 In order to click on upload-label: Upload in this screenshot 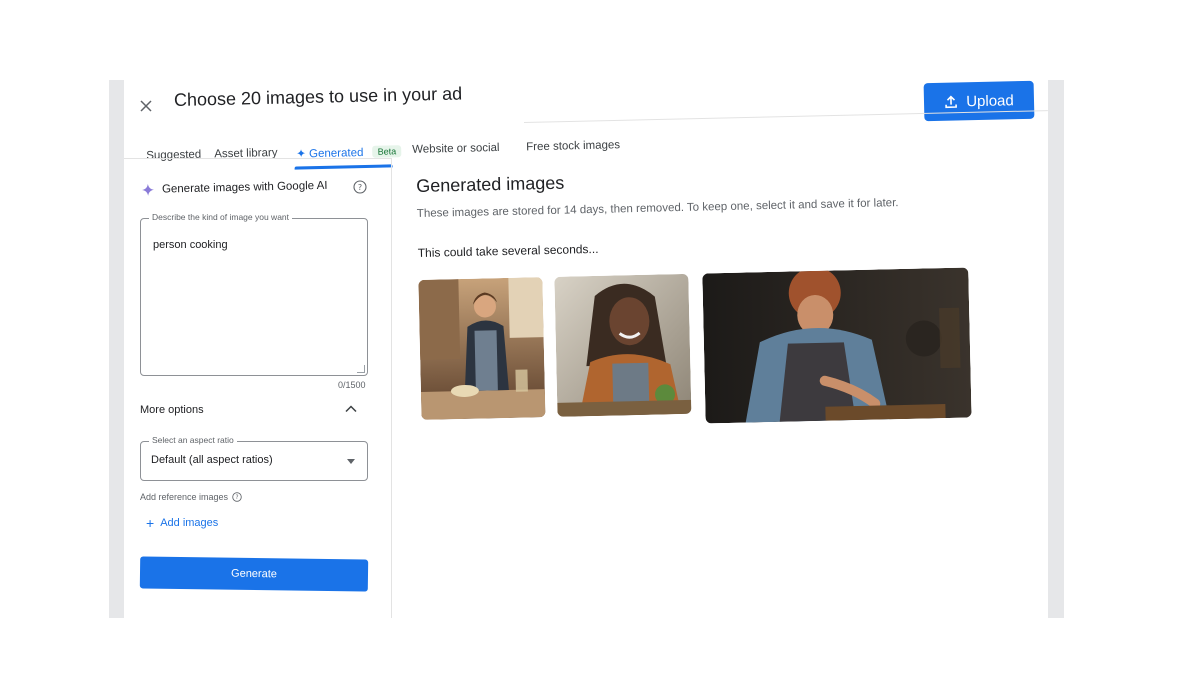, I will do `click(990, 100)`.